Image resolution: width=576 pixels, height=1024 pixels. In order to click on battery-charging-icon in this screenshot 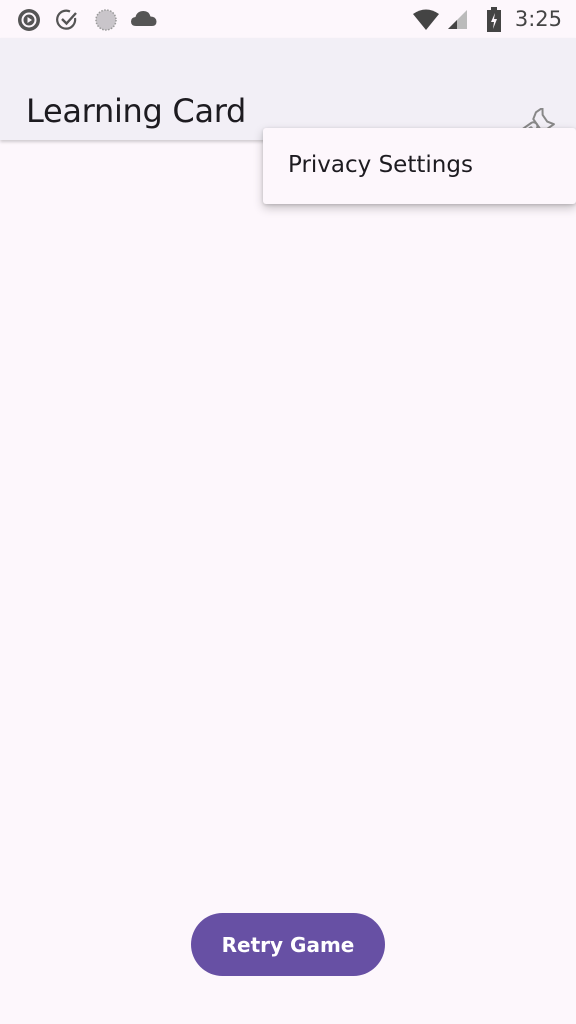, I will do `click(494, 19)`.